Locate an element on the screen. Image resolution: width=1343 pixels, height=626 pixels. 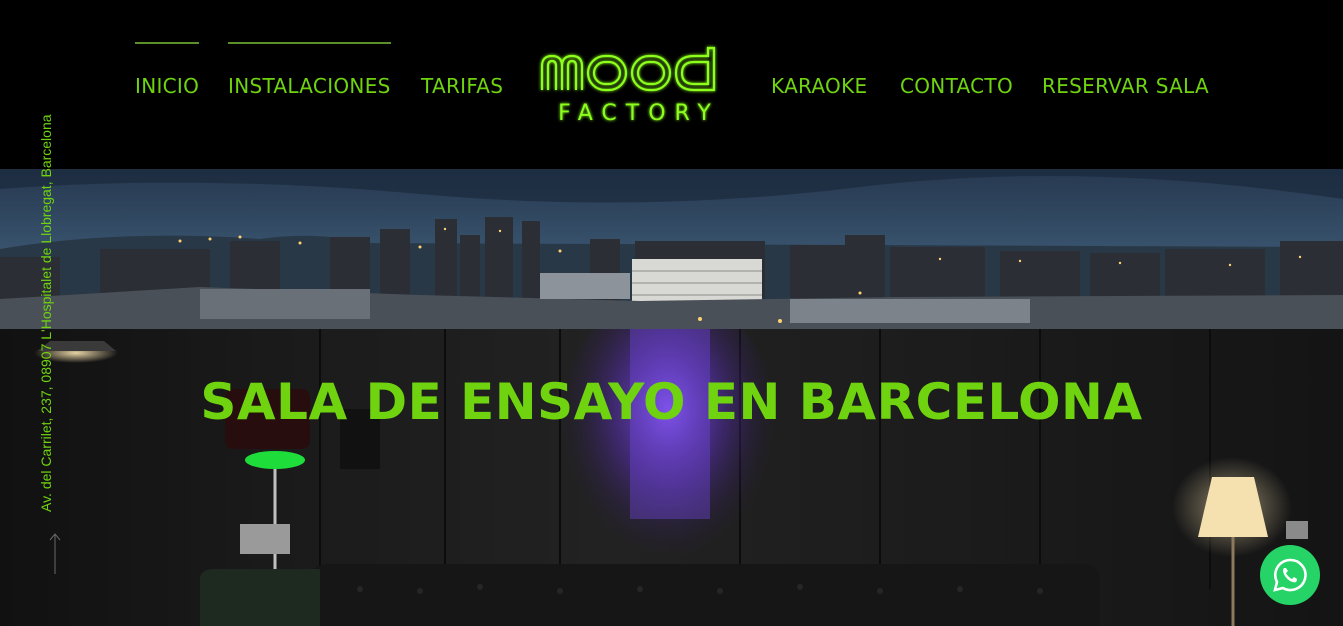
whatsapp-icon is located at coordinates (1290, 575).